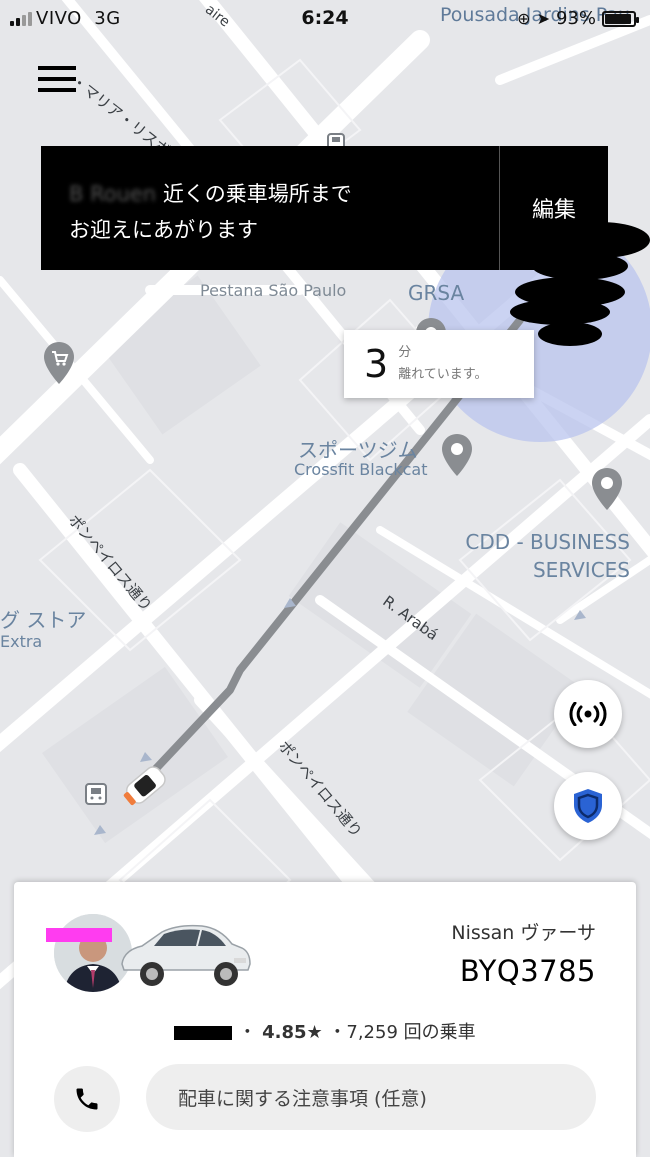 Image resolution: width=650 pixels, height=1157 pixels. What do you see at coordinates (96, 794) in the screenshot?
I see `bus-stop-icon` at bounding box center [96, 794].